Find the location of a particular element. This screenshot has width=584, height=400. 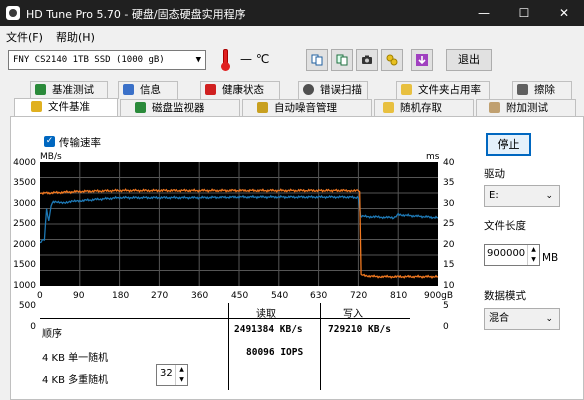

left-tick-label: 3000 is located at coordinates (24, 204).